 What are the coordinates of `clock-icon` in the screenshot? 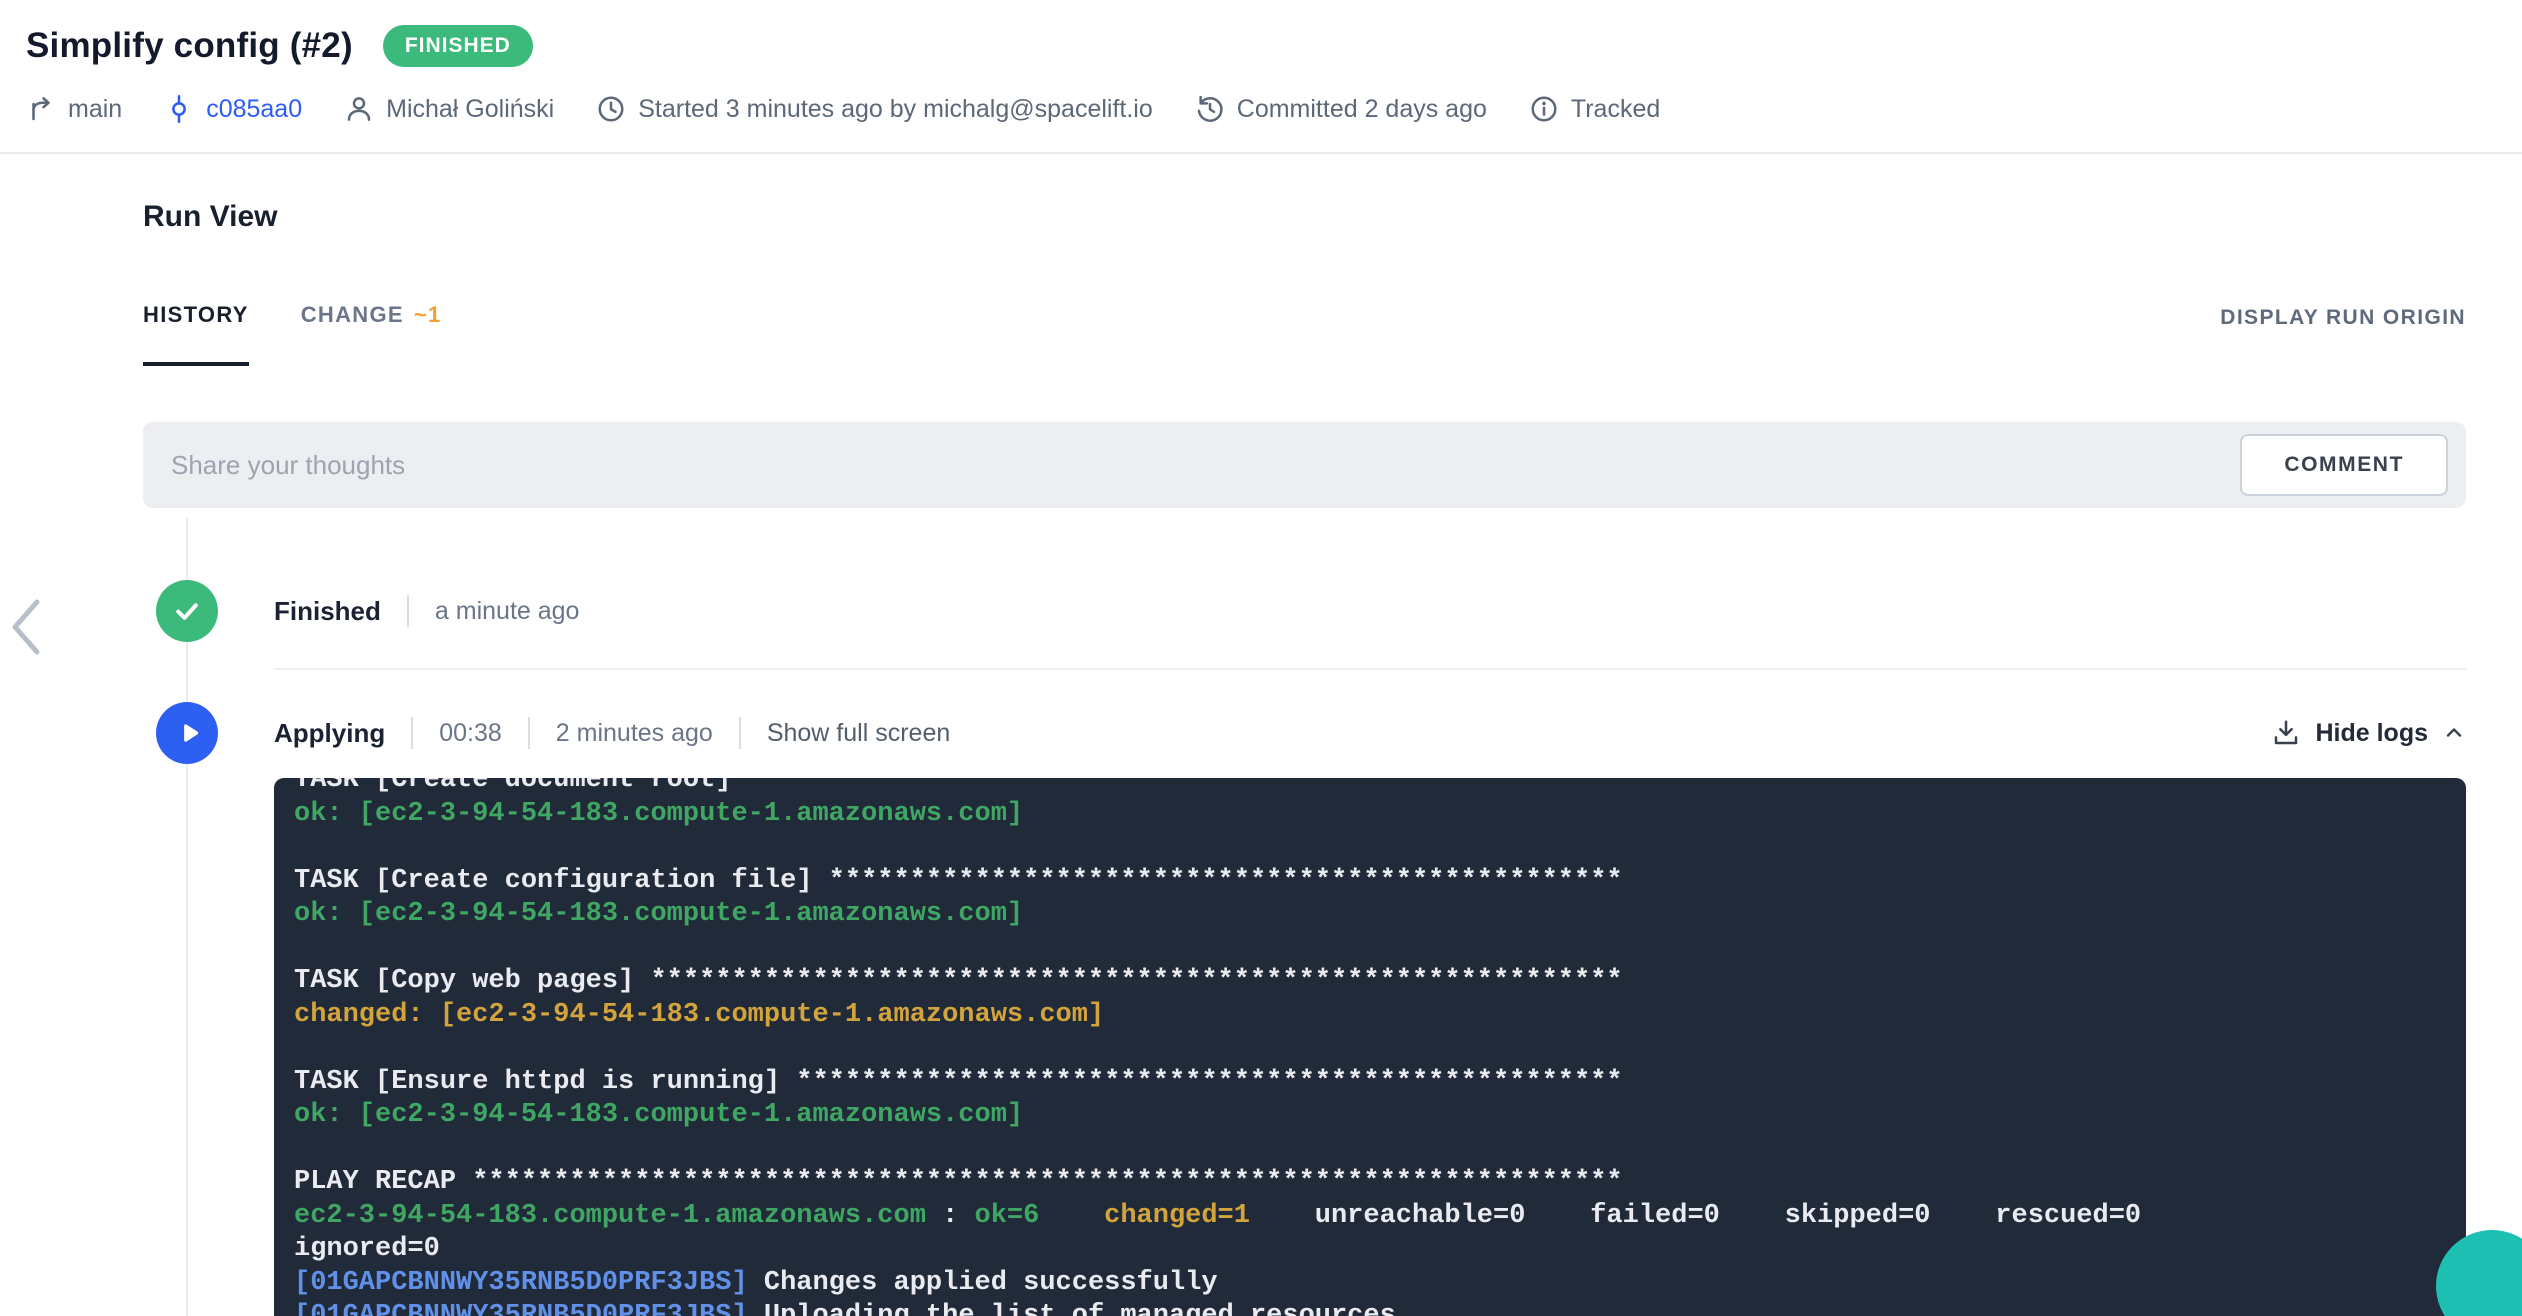 It's located at (611, 109).